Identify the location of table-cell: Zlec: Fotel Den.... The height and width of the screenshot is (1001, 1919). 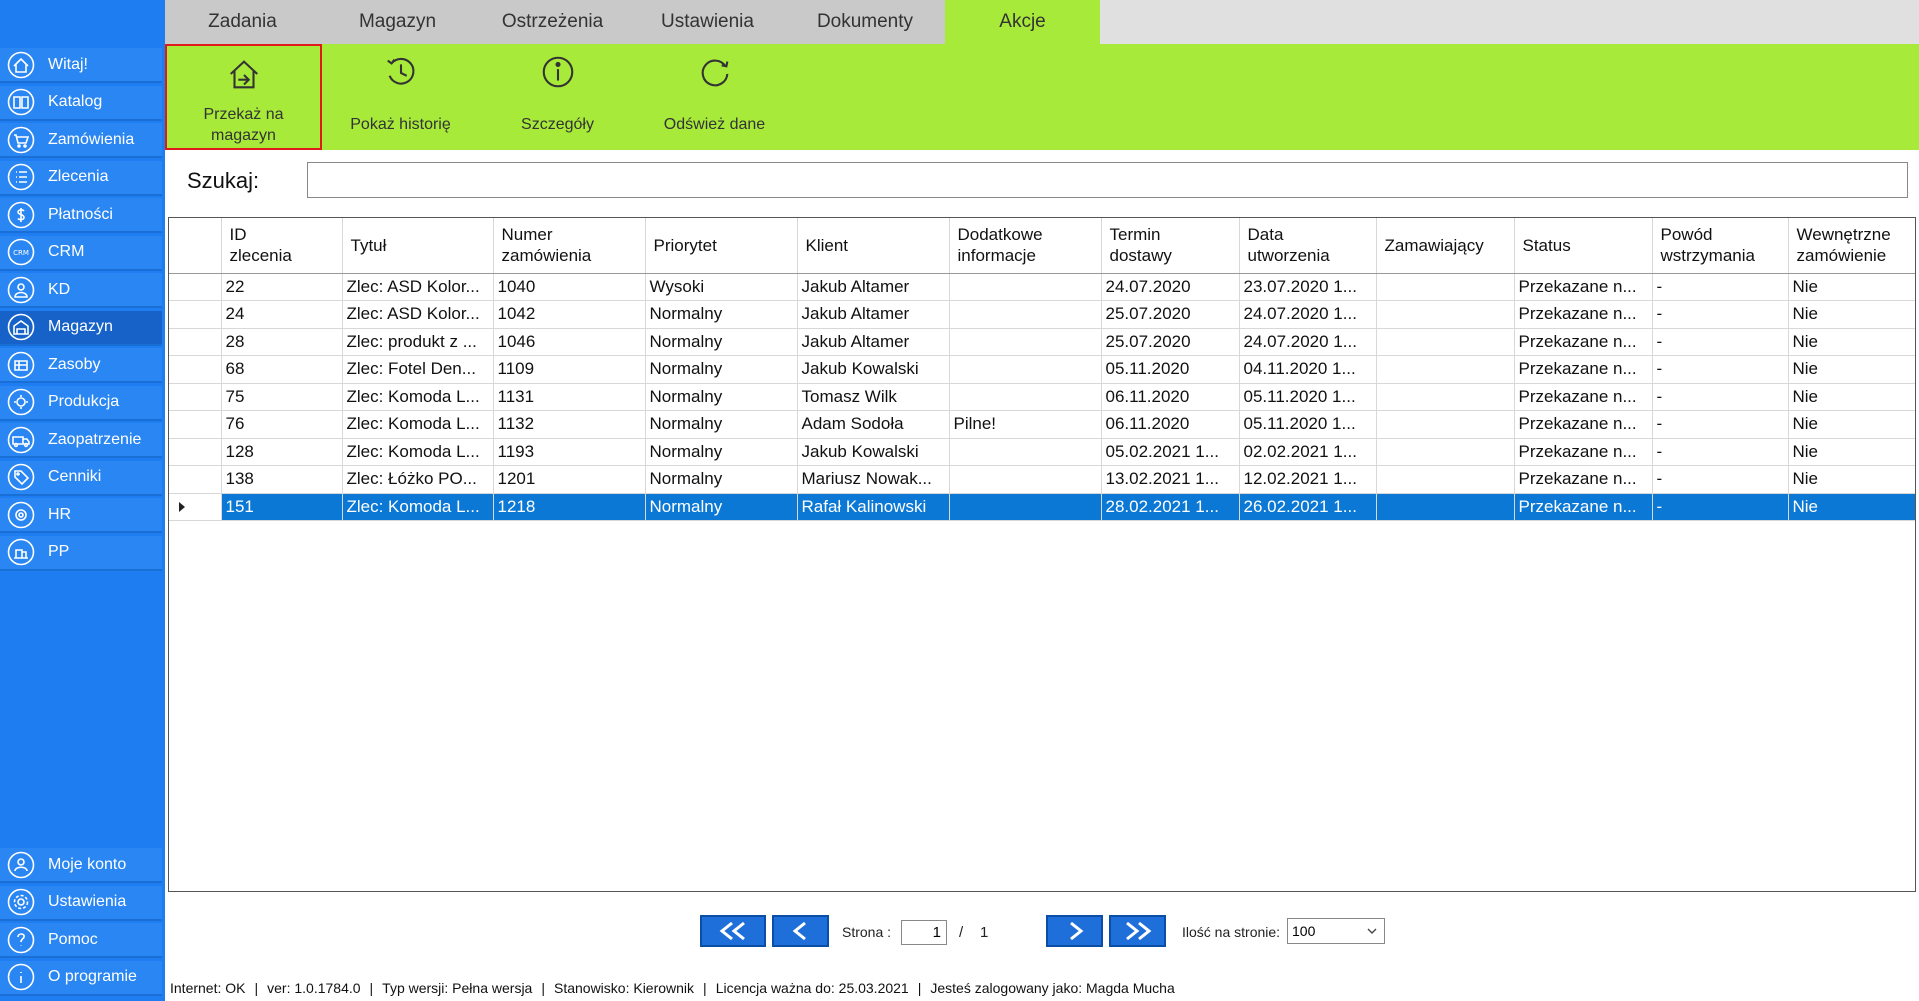
(418, 369).